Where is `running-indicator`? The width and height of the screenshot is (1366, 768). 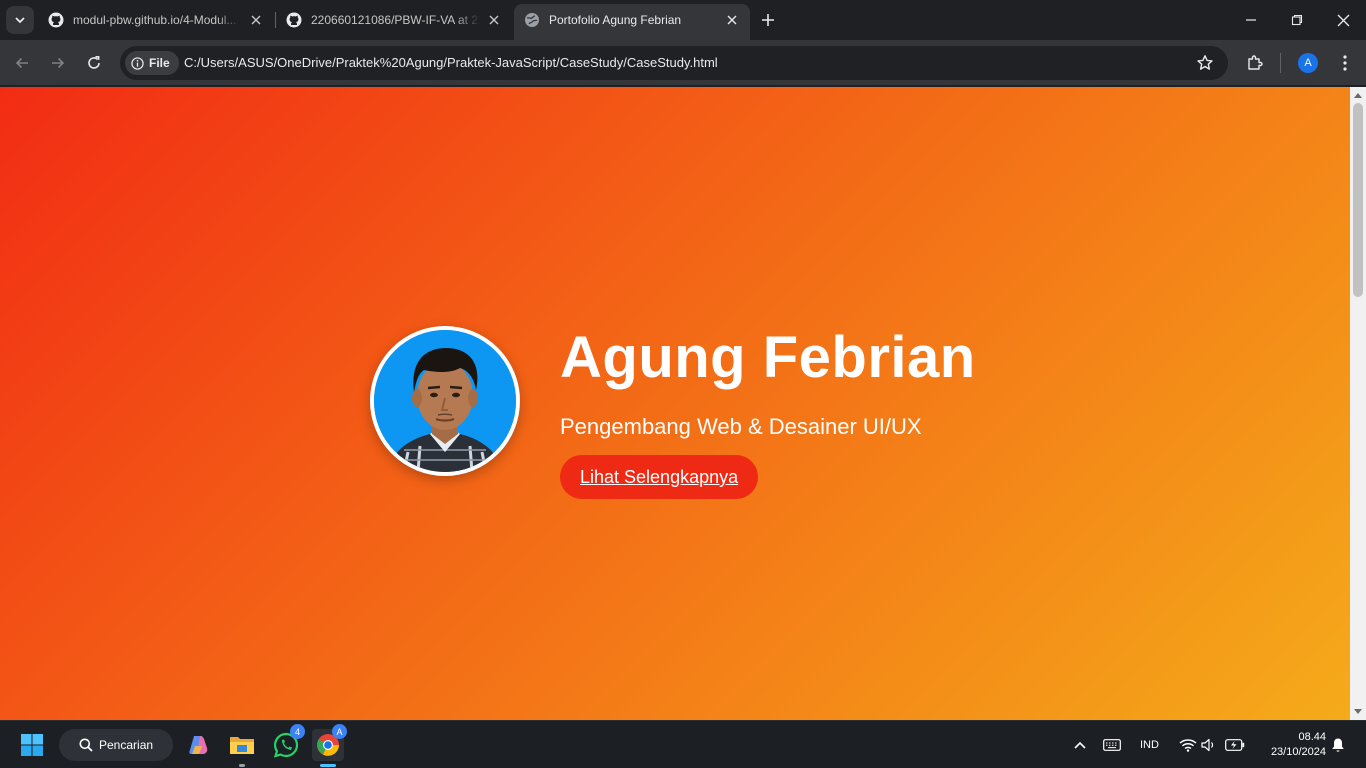 running-indicator is located at coordinates (242, 765).